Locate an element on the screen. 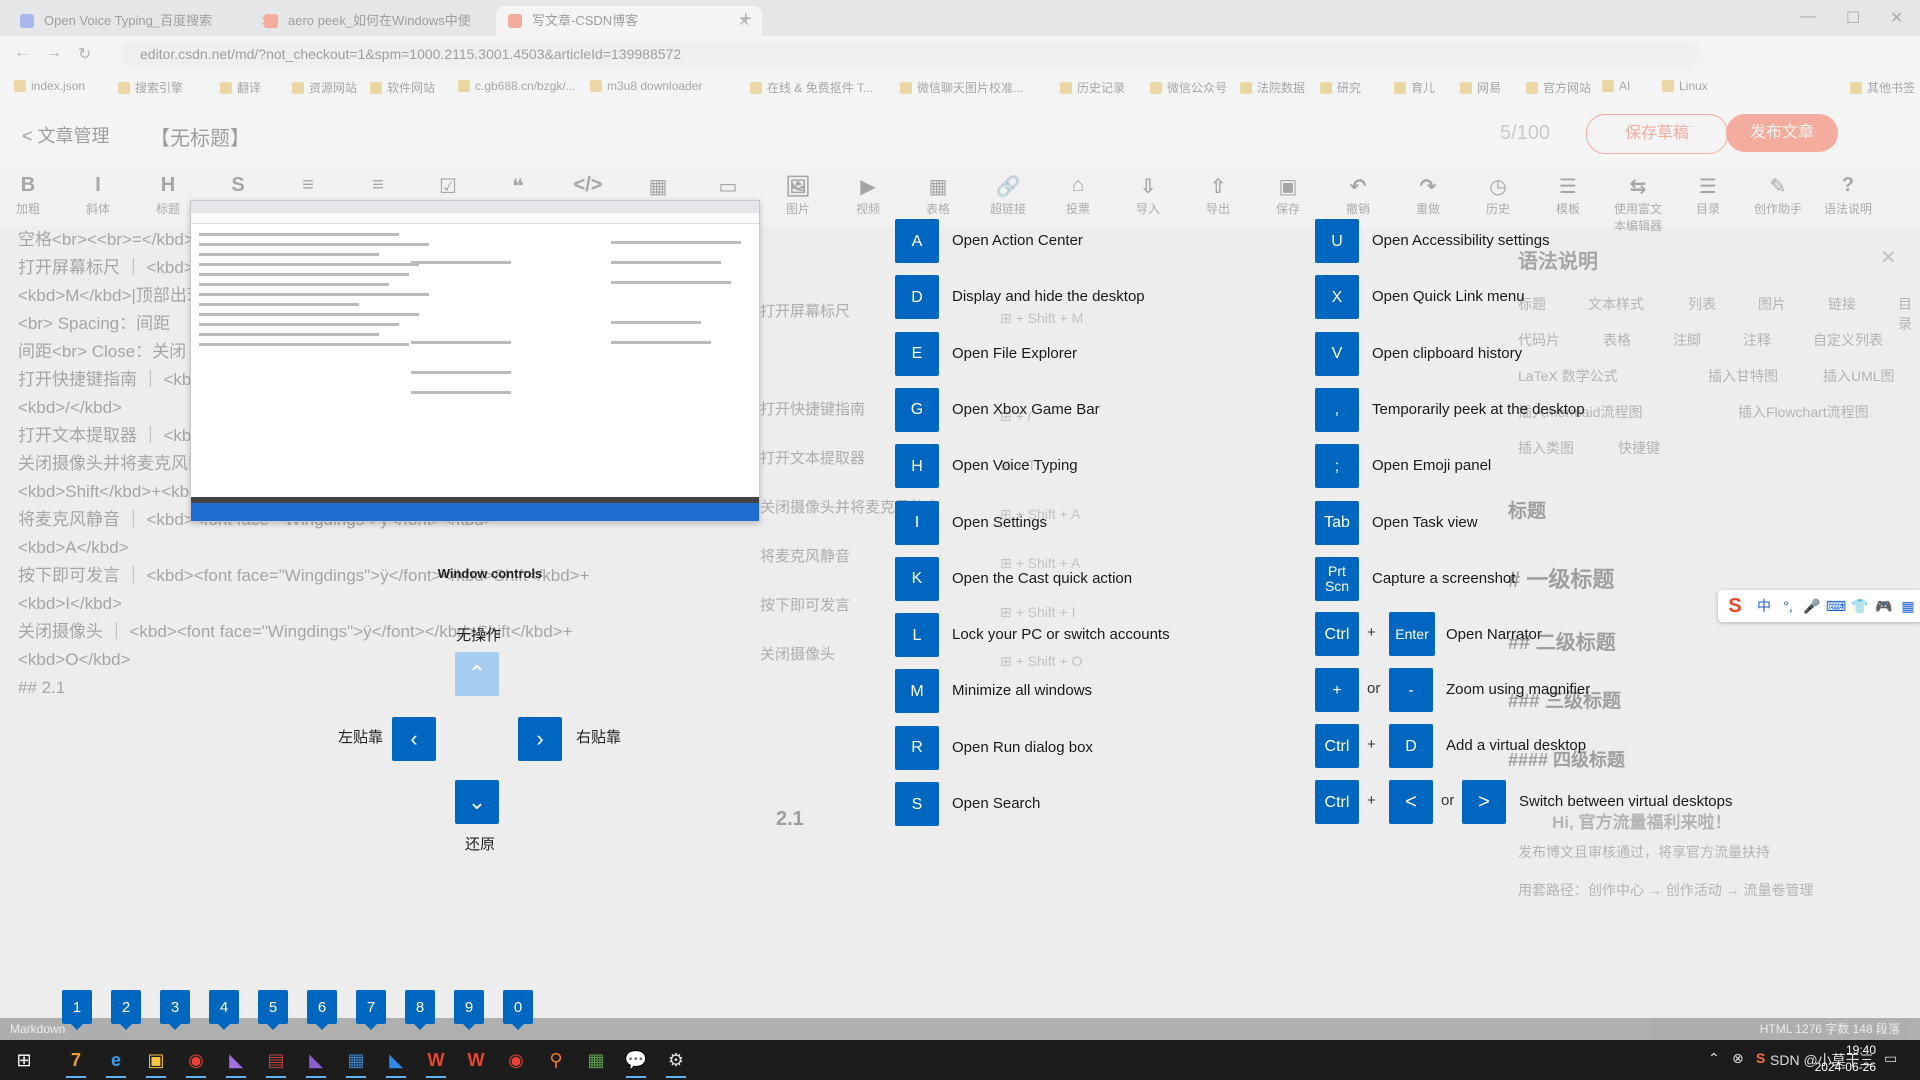 This screenshot has width=1920, height=1080. bookmark-item: 历史记录 is located at coordinates (1092, 87).